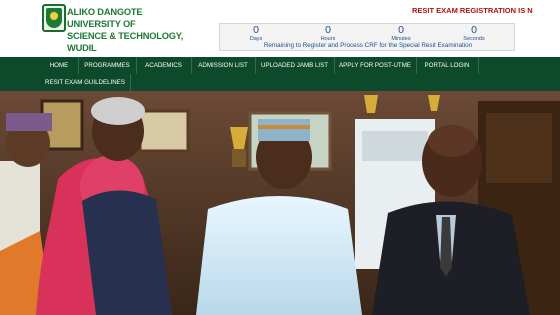 This screenshot has height=315, width=560. I want to click on crest-shield, so click(54, 18).